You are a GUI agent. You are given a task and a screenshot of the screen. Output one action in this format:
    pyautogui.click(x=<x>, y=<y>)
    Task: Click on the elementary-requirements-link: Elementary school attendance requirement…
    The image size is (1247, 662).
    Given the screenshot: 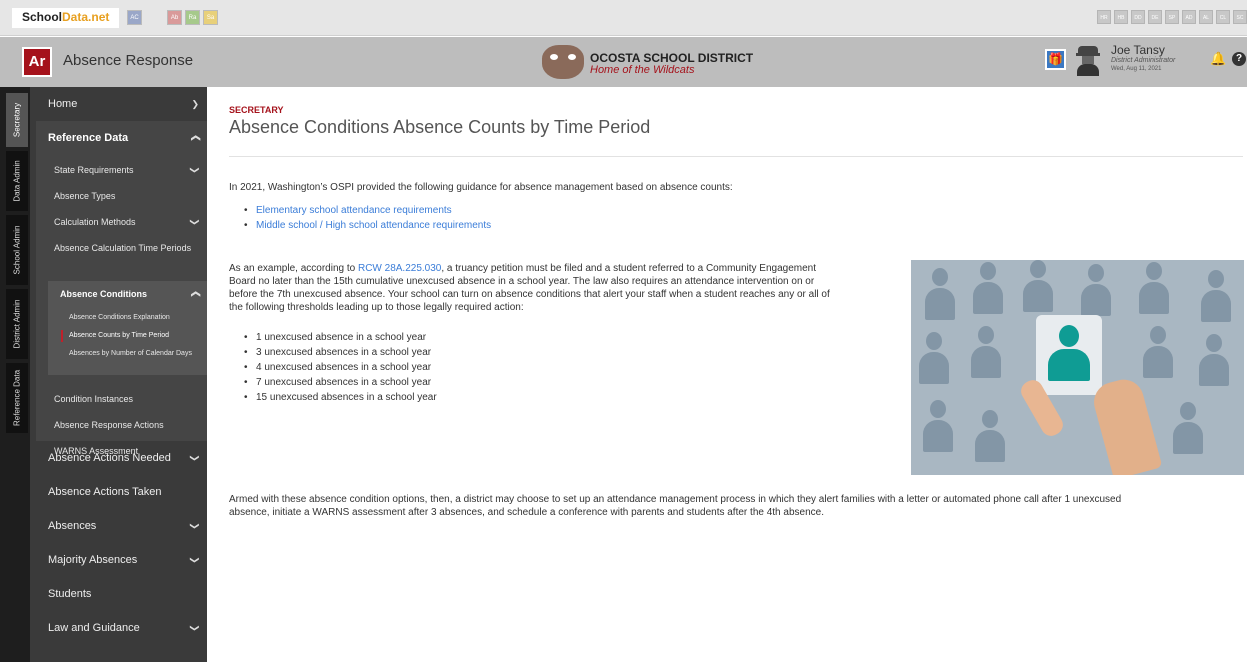 What is the action you would take?
    pyautogui.click(x=348, y=210)
    